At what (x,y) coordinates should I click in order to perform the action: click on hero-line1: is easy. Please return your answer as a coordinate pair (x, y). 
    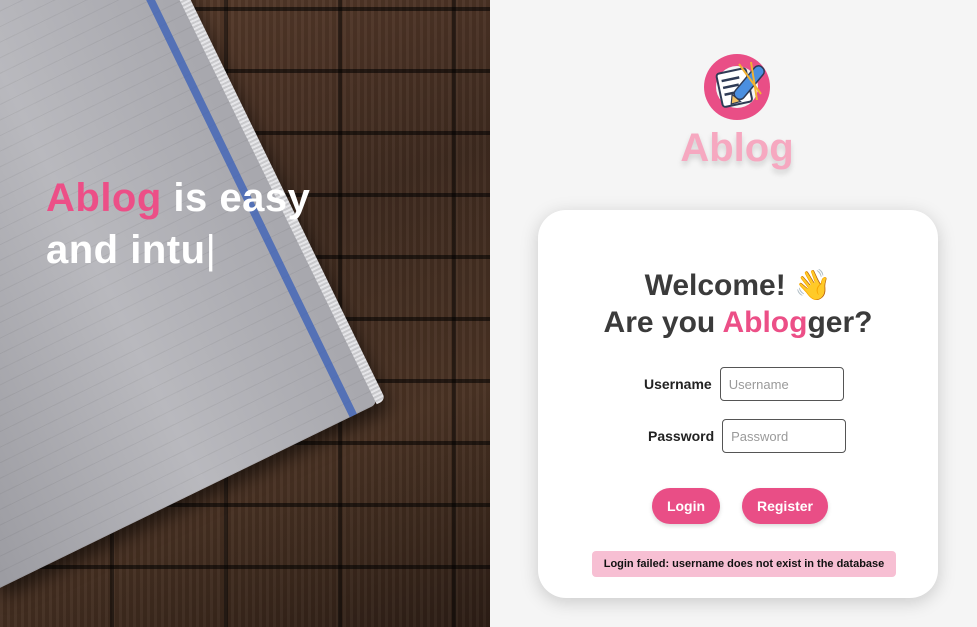
    Looking at the image, I should click on (236, 198).